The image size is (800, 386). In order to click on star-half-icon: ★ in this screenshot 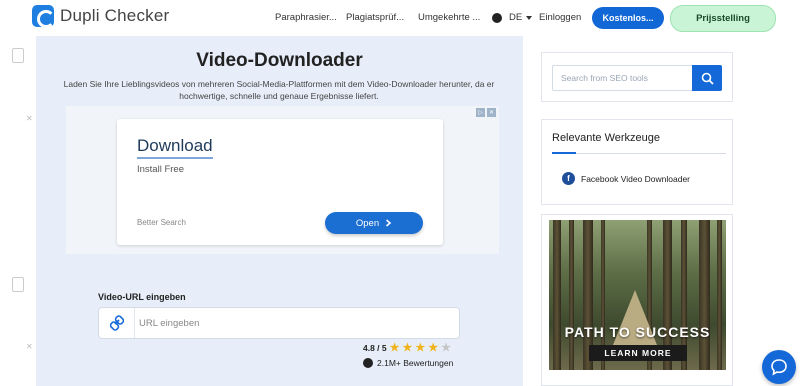, I will do `click(446, 348)`.